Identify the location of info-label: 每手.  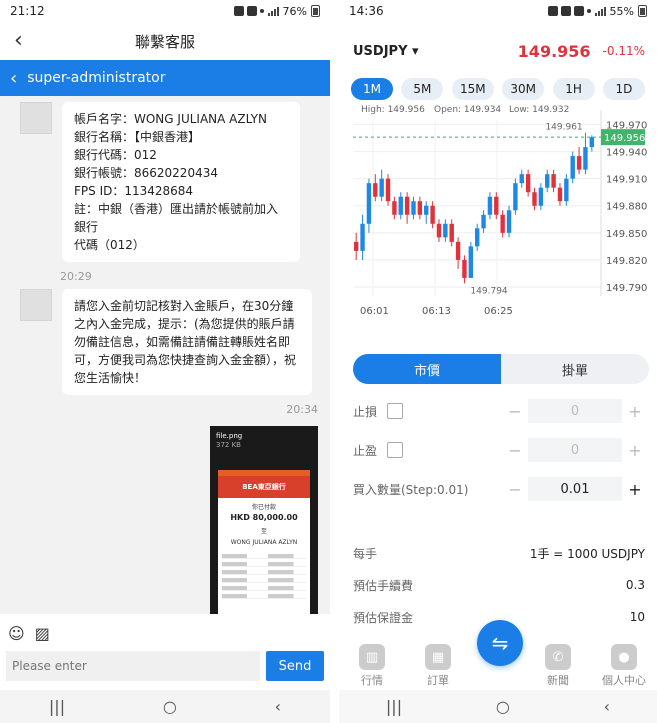
(365, 553).